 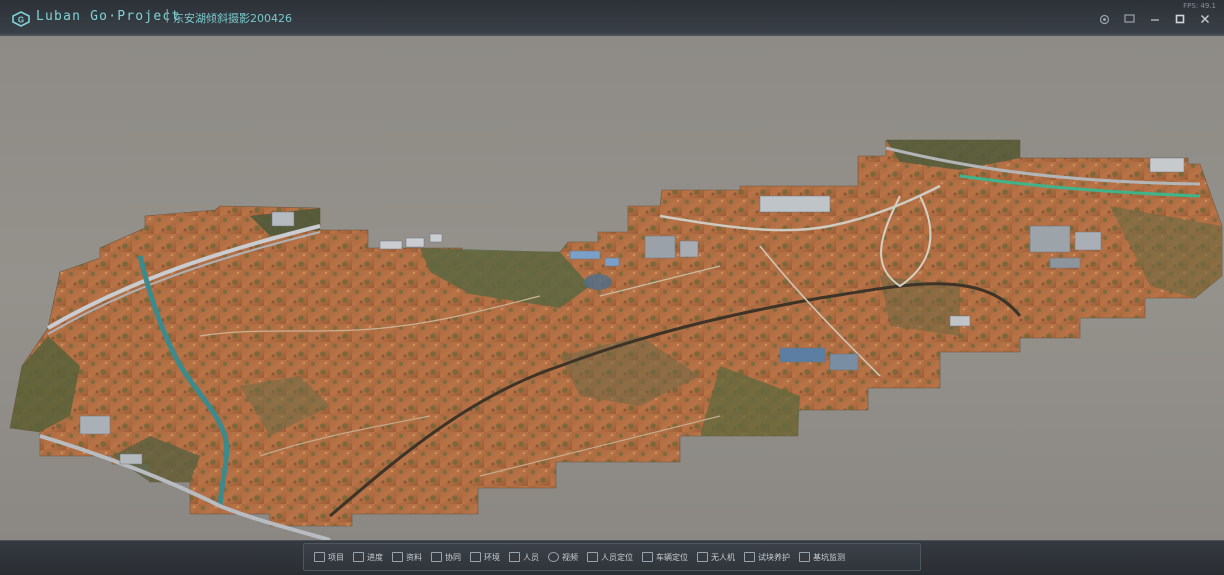 I want to click on tool-project: 项目, so click(x=329, y=557).